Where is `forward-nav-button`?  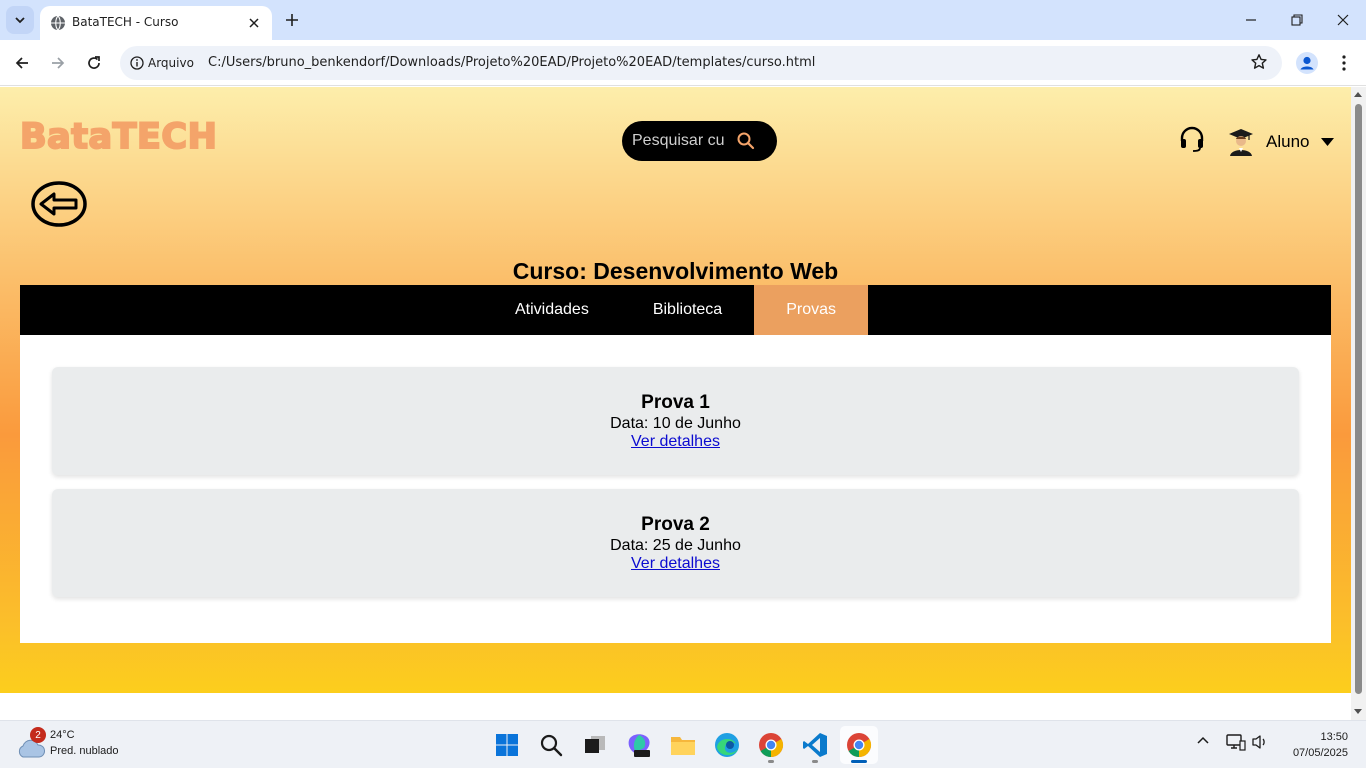
forward-nav-button is located at coordinates (58, 63).